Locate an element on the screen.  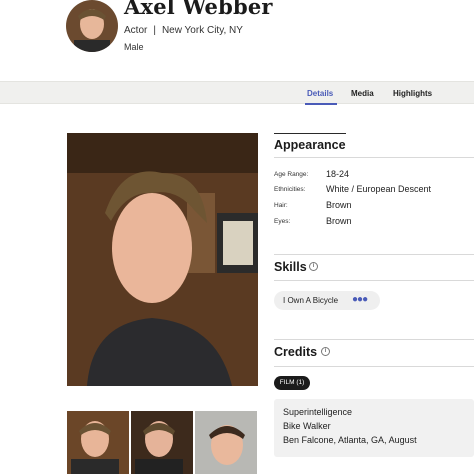
skills-info-icon: i is located at coordinates (313, 266).